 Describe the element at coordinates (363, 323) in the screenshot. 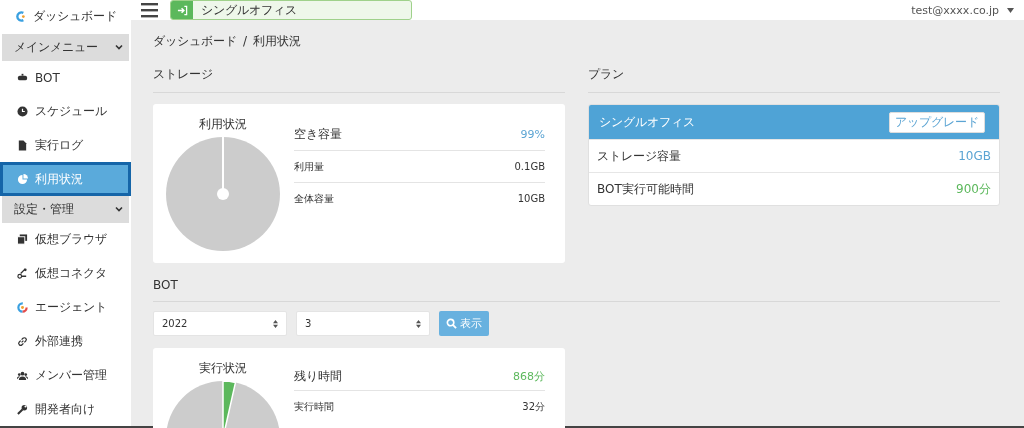

I see `select-field: 3` at that location.